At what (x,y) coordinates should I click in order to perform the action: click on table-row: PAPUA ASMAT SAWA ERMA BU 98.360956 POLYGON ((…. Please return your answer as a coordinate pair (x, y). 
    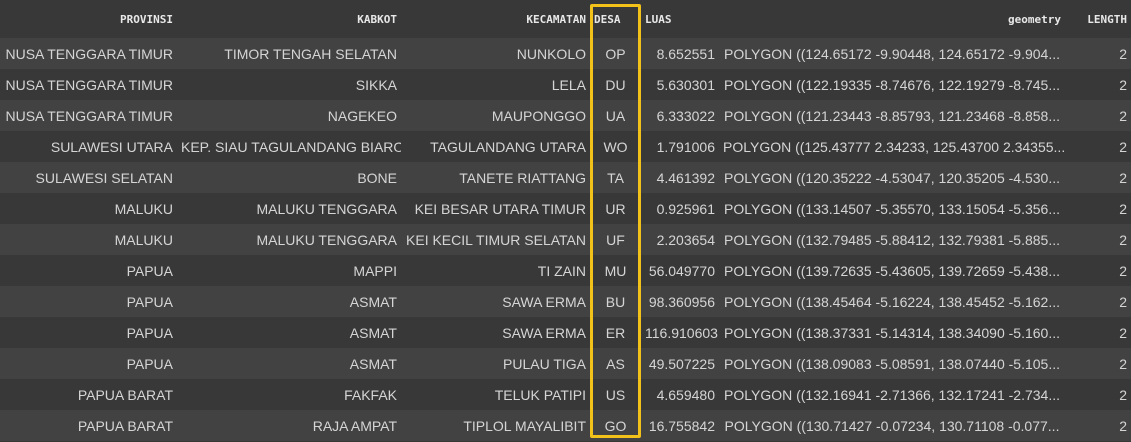
    Looking at the image, I should click on (565, 301).